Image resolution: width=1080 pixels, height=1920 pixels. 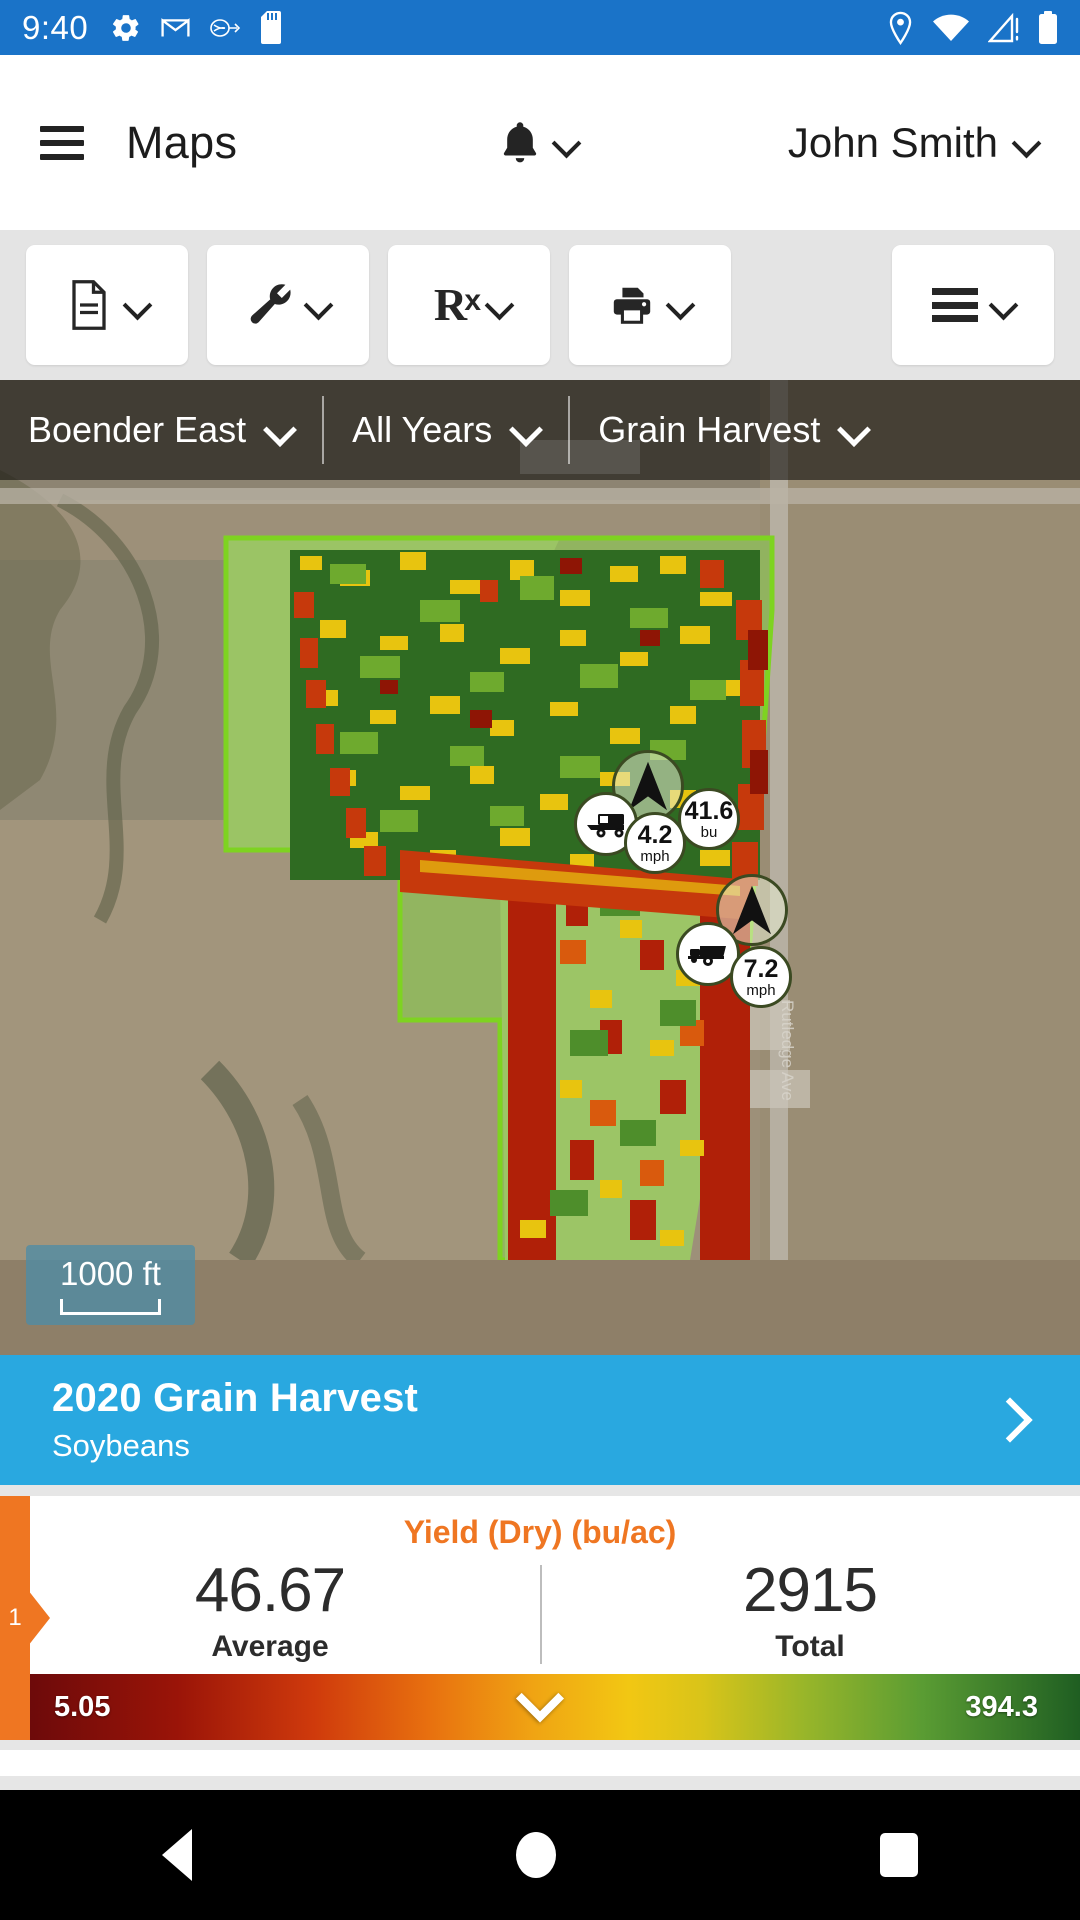 What do you see at coordinates (899, 1855) in the screenshot?
I see `recents-square-icon` at bounding box center [899, 1855].